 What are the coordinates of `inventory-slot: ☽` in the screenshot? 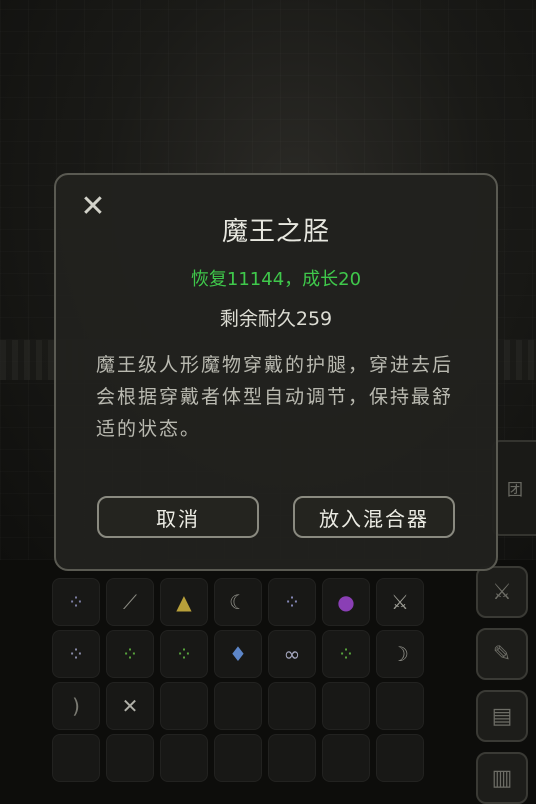 It's located at (400, 654).